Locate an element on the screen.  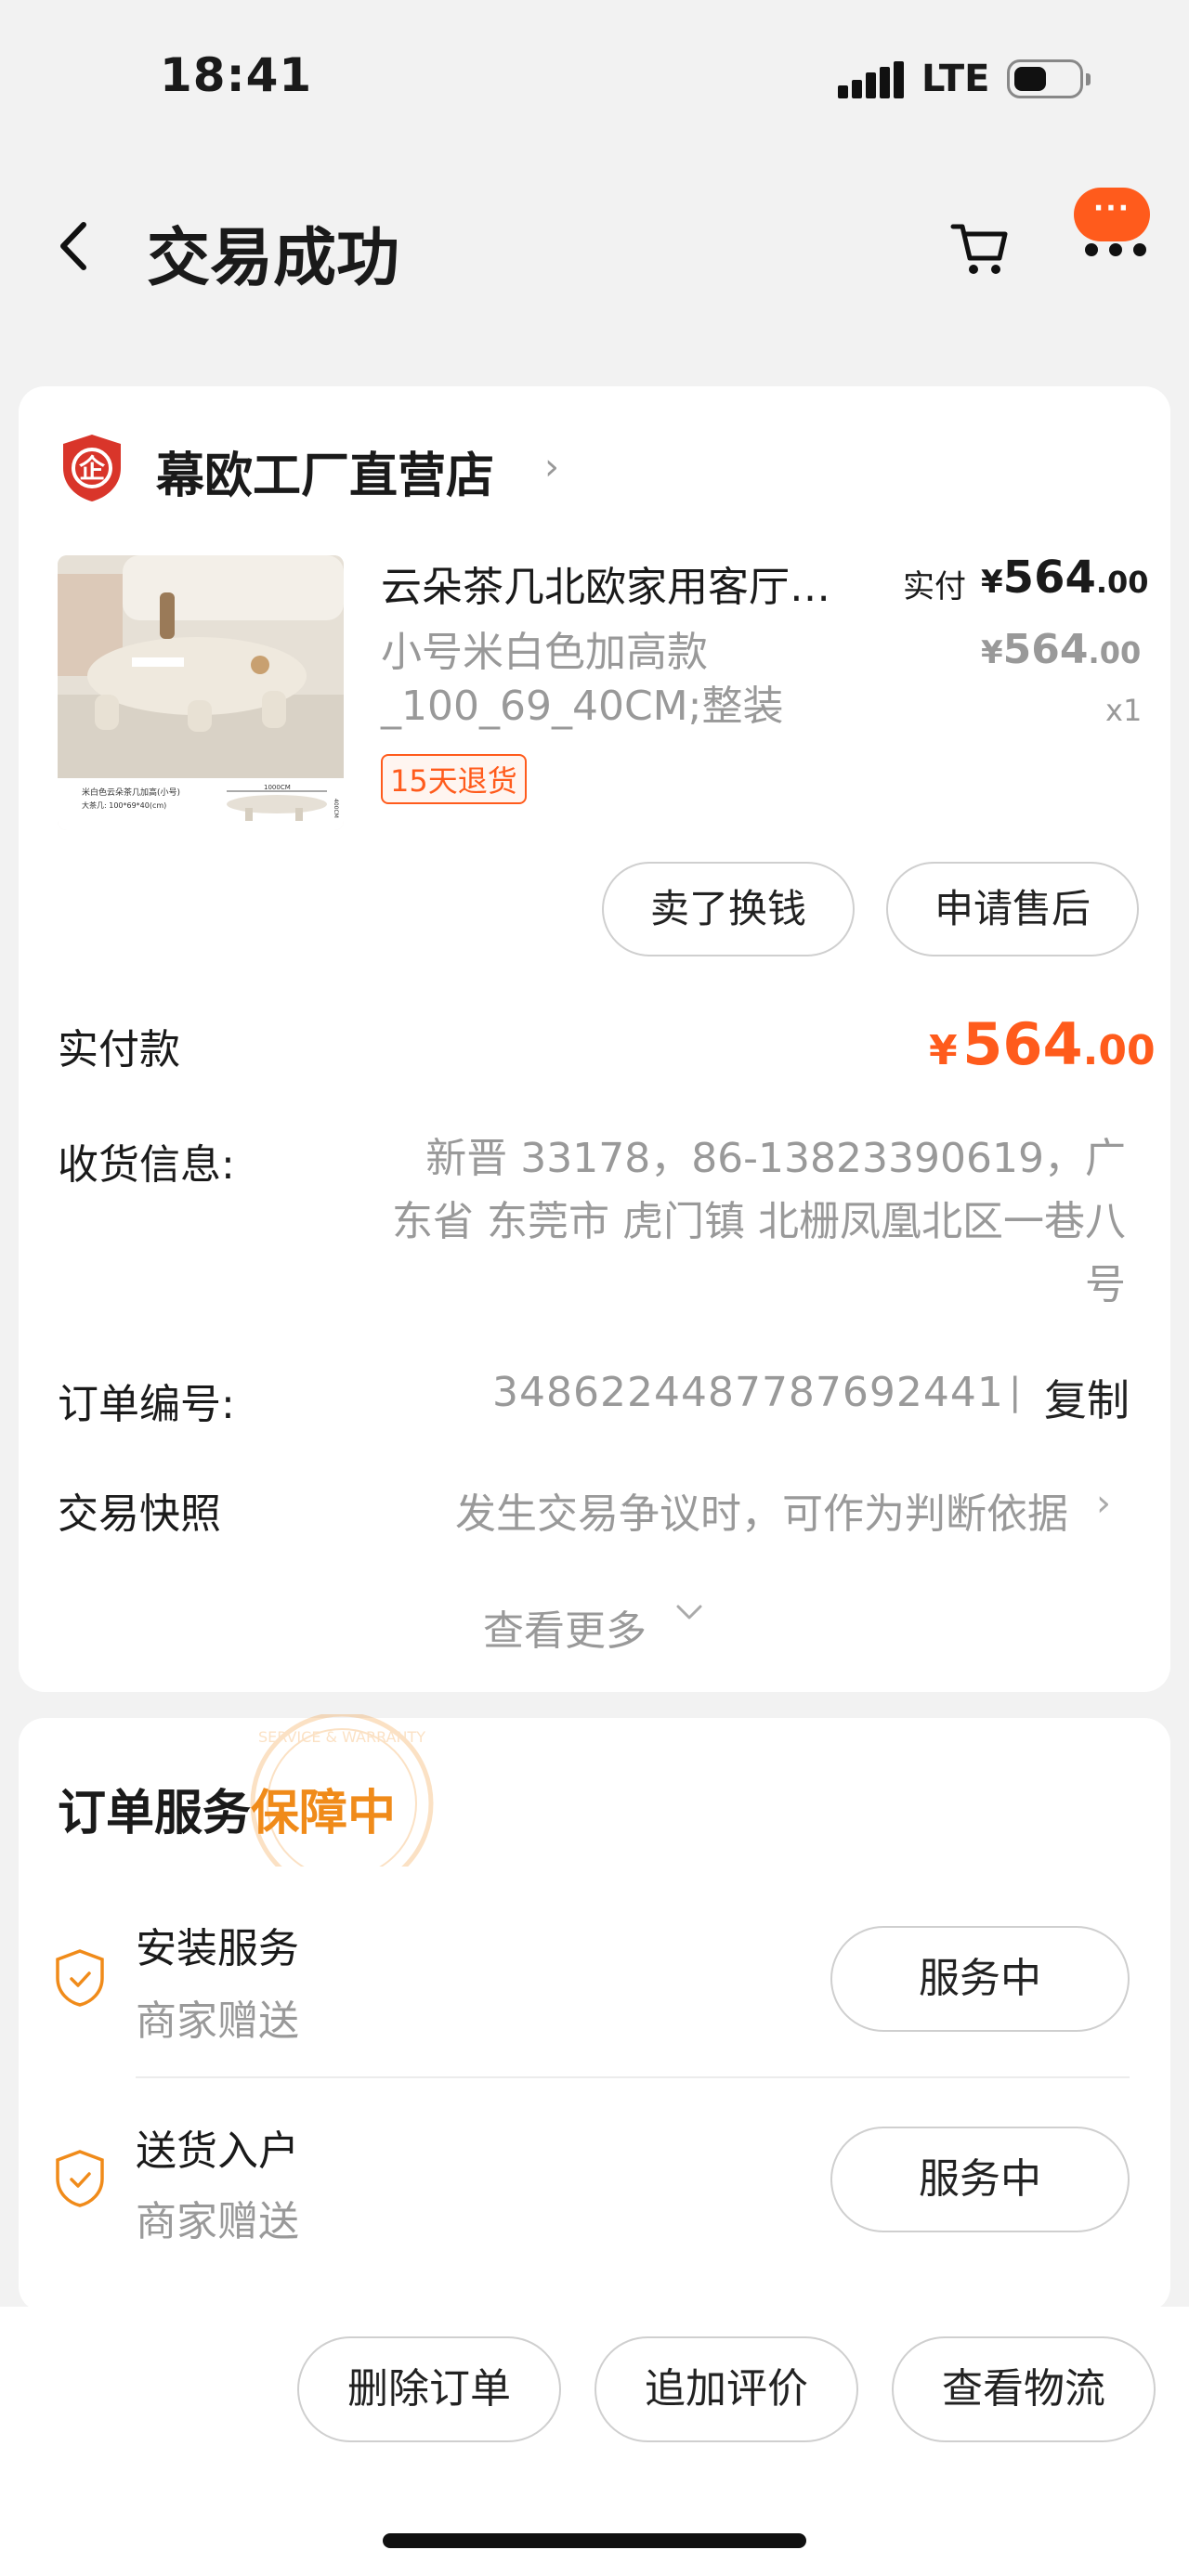
return-badge: 15天退货 is located at coordinates (454, 779).